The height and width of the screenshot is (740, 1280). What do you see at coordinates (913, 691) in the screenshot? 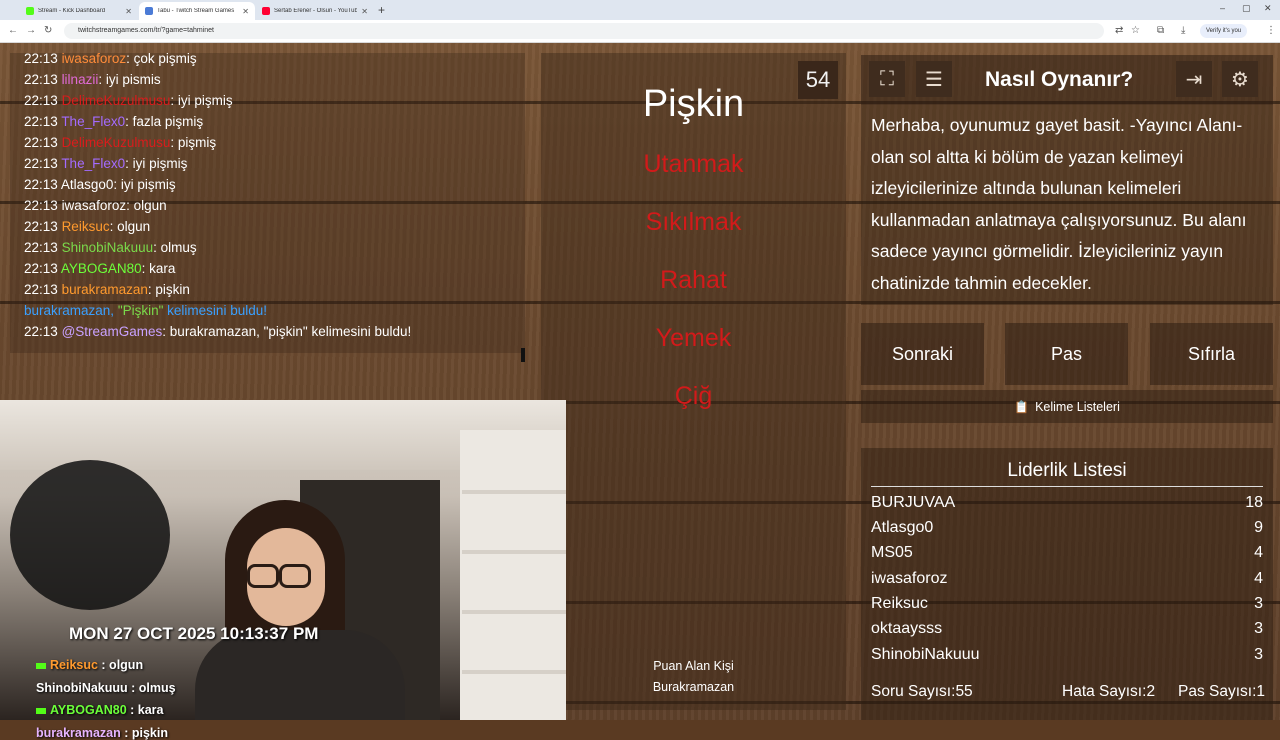
I see `question-count-label: Soru Sayısı:` at bounding box center [913, 691].